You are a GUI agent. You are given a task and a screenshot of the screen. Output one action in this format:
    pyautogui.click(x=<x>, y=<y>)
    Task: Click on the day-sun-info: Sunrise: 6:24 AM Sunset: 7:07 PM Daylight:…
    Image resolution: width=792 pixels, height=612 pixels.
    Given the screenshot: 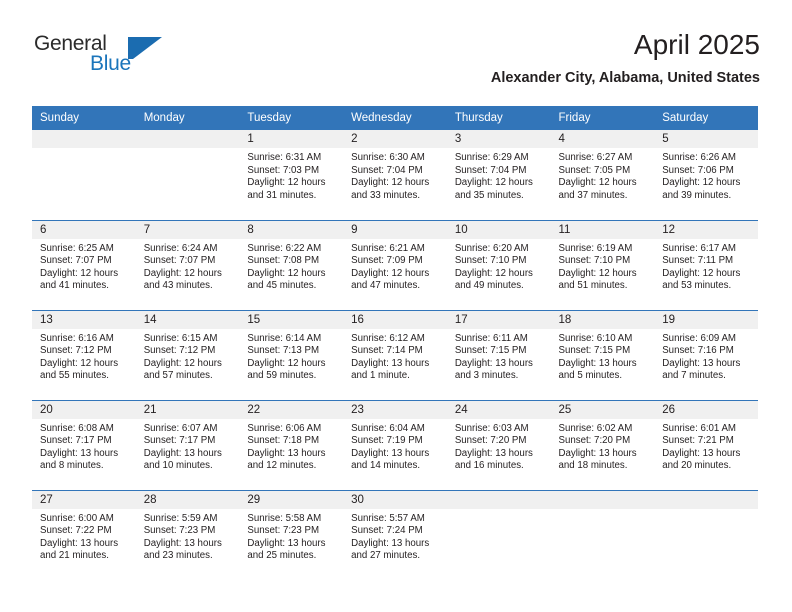 What is the action you would take?
    pyautogui.click(x=188, y=266)
    